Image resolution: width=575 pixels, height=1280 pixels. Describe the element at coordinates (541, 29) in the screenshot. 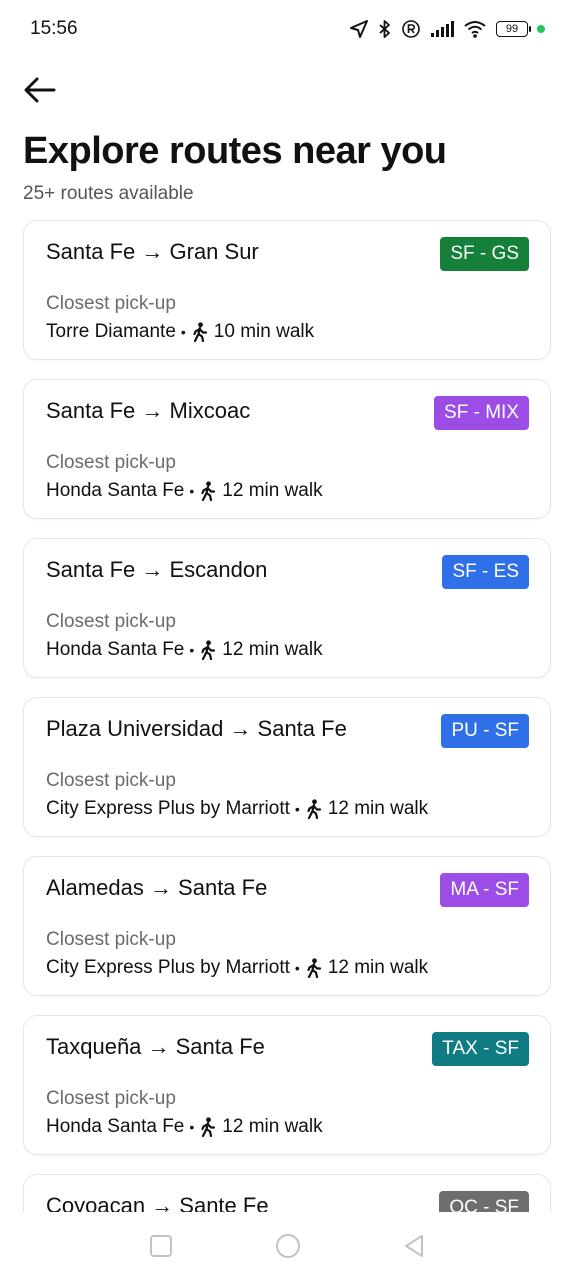

I see `green-dot` at that location.